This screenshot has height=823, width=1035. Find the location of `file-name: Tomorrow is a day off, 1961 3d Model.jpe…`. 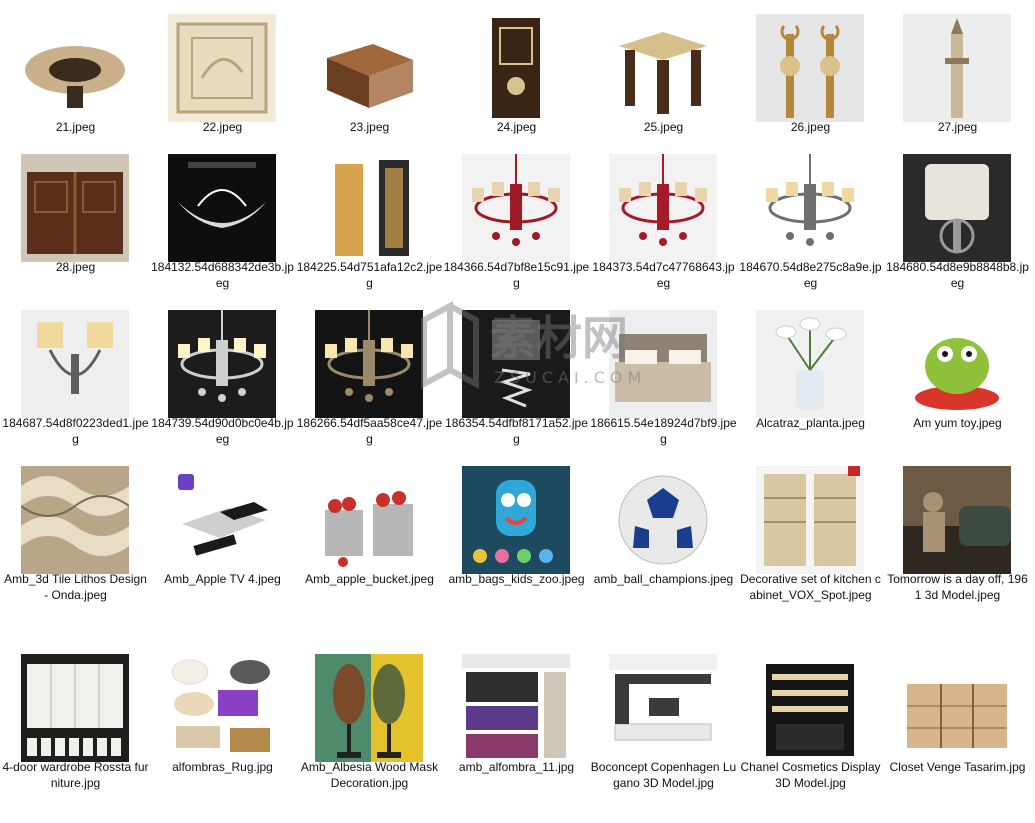

file-name: Tomorrow is a day off, 1961 3d Model.jpe… is located at coordinates (957, 587).